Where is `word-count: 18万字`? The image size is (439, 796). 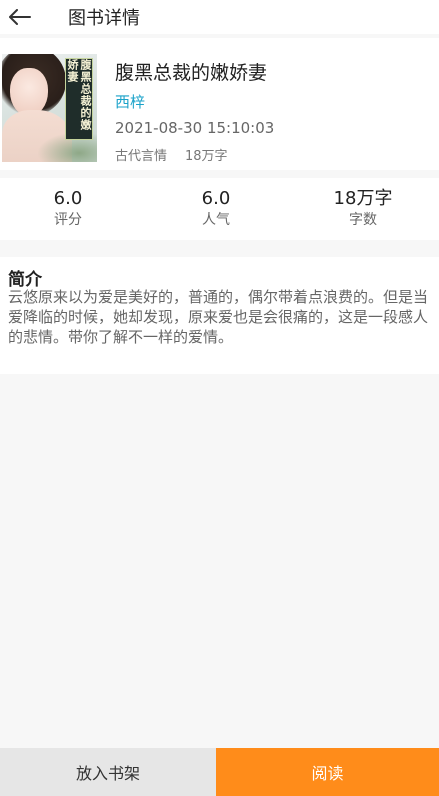
word-count: 18万字 is located at coordinates (206, 156).